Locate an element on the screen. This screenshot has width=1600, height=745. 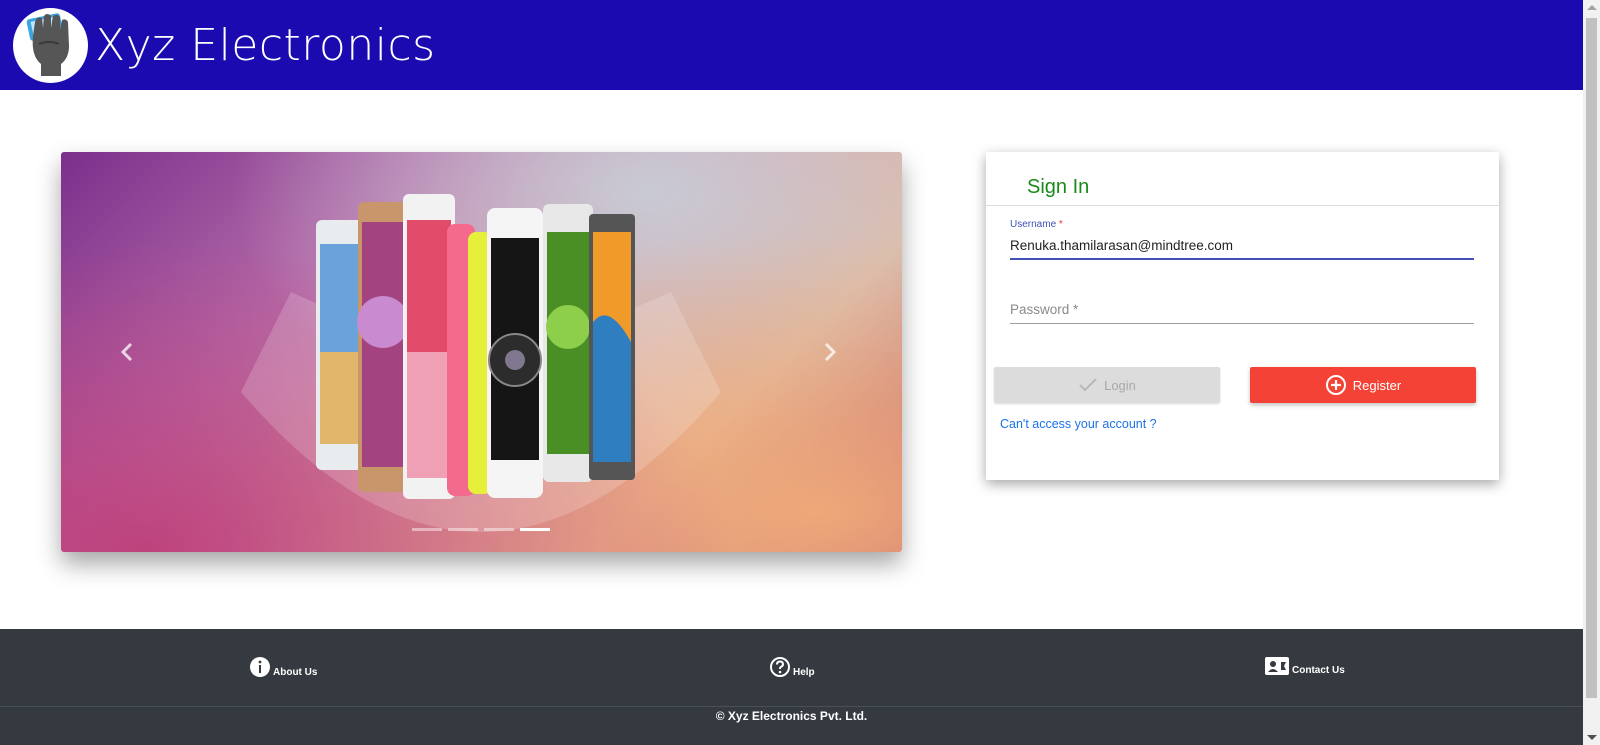
phones-banner-image is located at coordinates (481, 363).